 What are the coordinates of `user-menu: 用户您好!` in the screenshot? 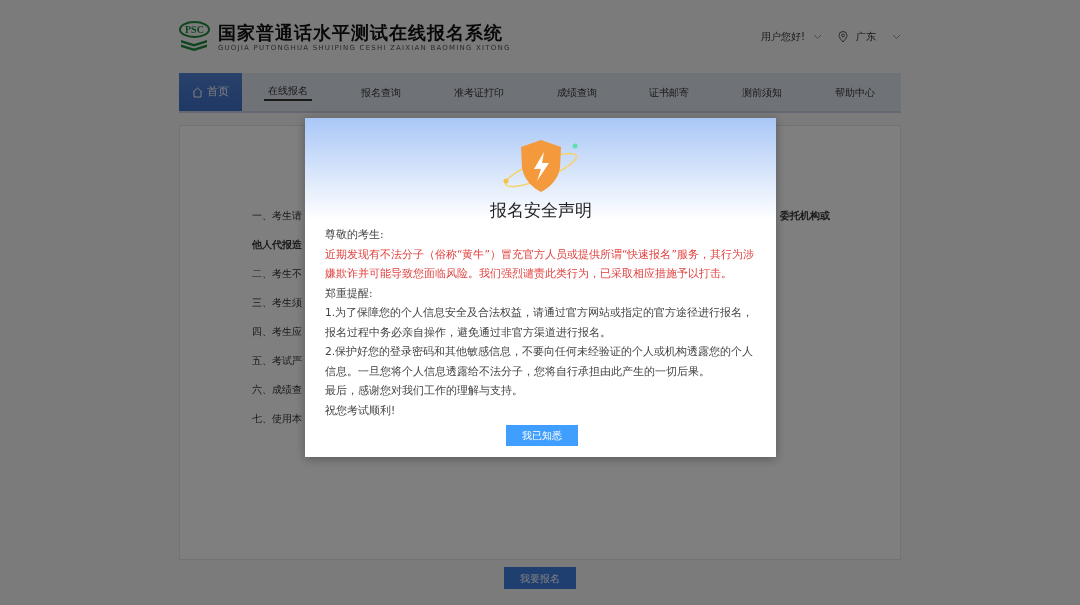 It's located at (783, 36).